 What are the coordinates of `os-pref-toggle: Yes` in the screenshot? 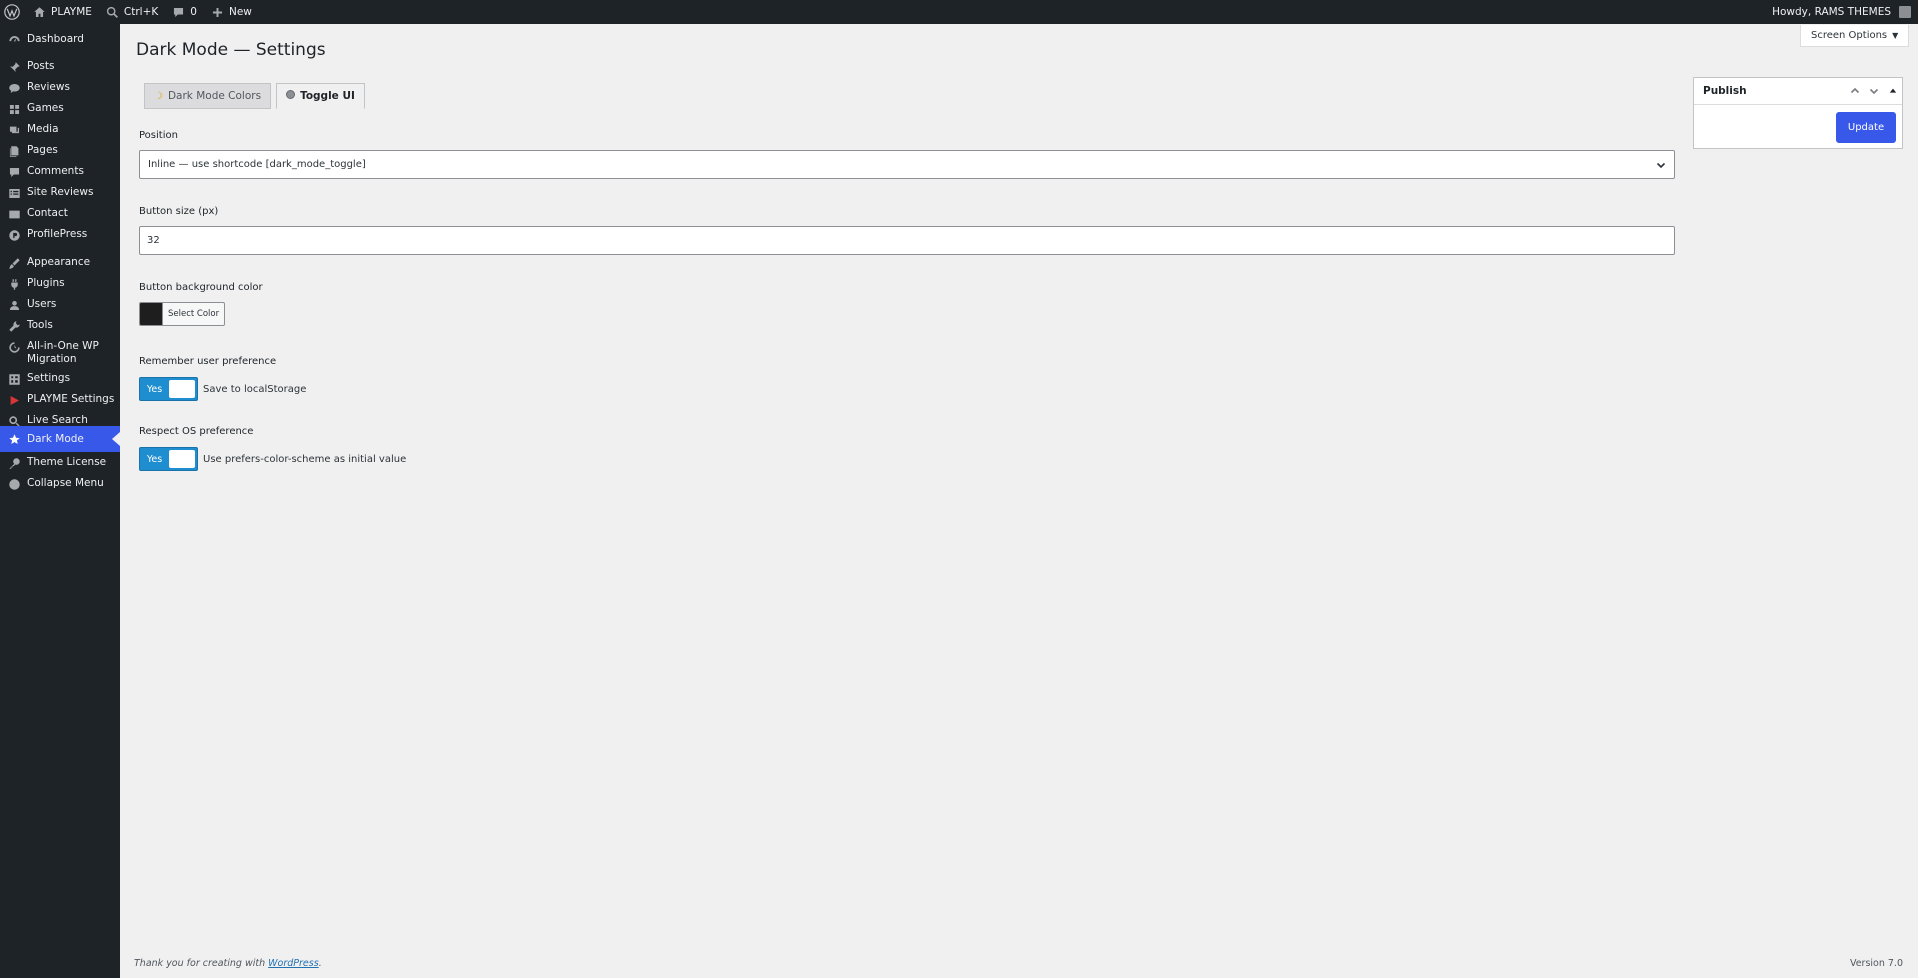 It's located at (168, 459).